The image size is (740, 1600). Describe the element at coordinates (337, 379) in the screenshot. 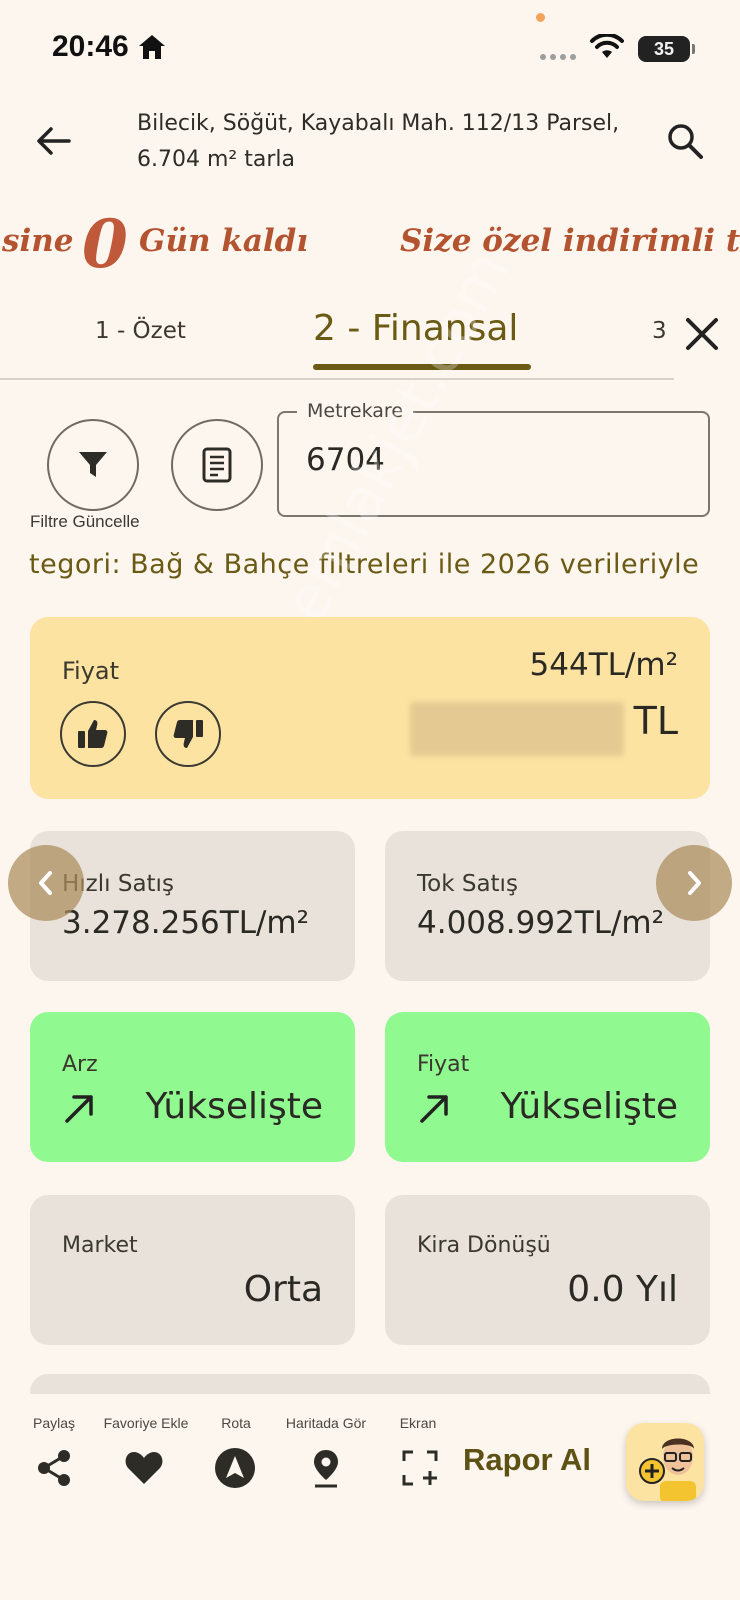

I see `tab-divider` at that location.